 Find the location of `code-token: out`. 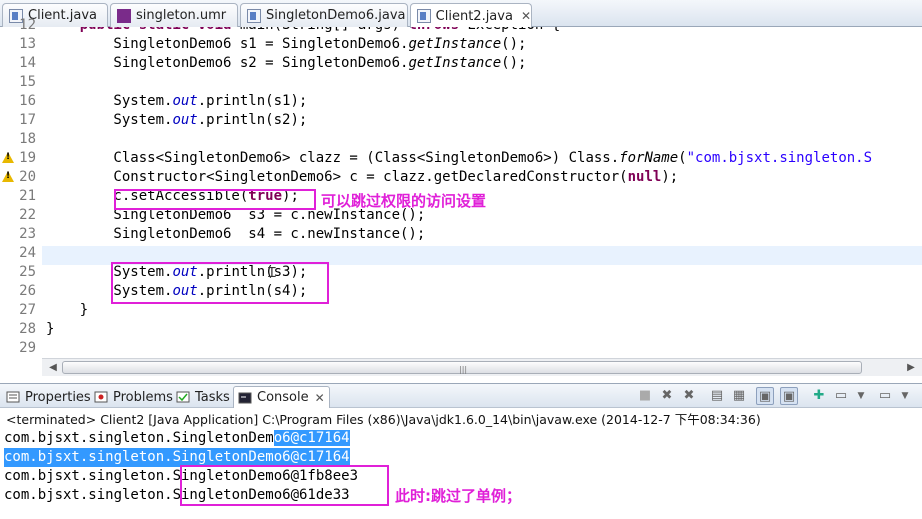

code-token: out is located at coordinates (185, 101).